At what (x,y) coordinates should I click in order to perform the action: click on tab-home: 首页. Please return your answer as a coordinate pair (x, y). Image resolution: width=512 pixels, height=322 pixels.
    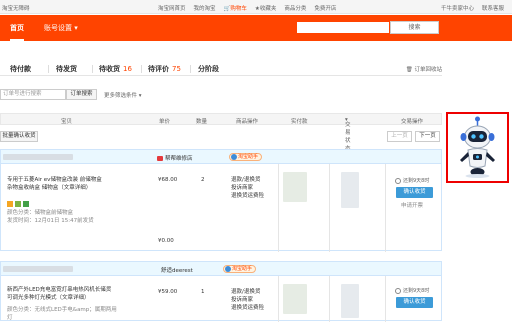
    Looking at the image, I should click on (17, 28).